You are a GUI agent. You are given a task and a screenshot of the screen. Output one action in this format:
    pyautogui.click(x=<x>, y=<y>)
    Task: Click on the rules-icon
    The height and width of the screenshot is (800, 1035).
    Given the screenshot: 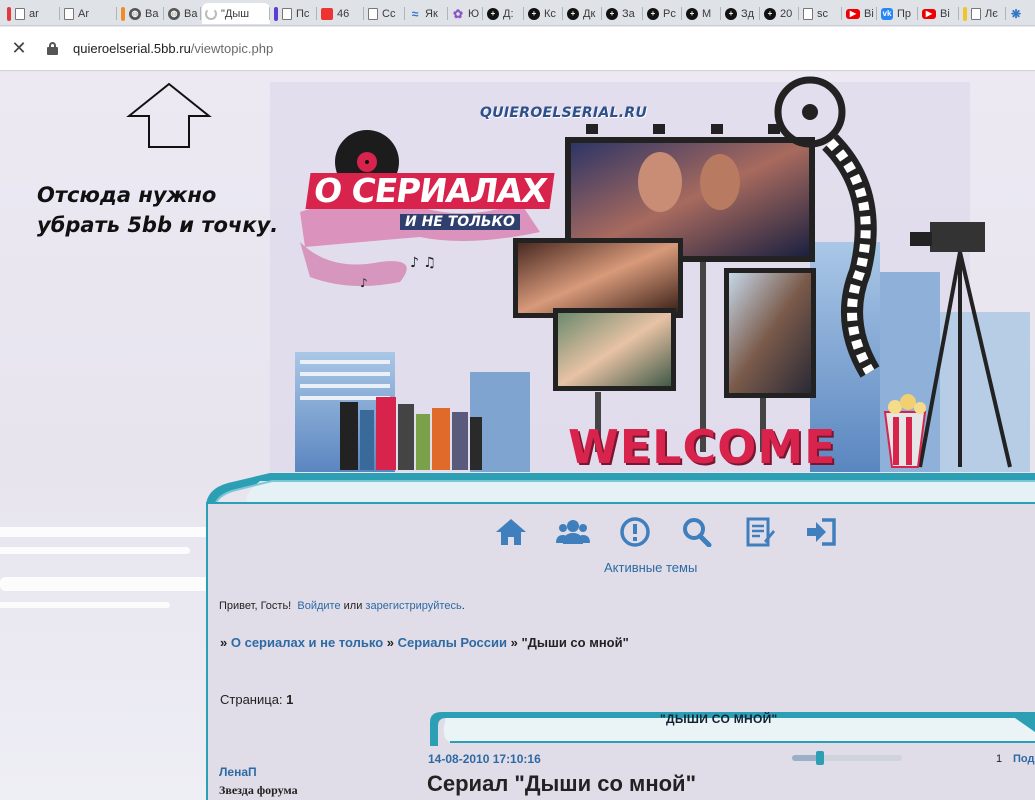 What is the action you would take?
    pyautogui.click(x=635, y=532)
    